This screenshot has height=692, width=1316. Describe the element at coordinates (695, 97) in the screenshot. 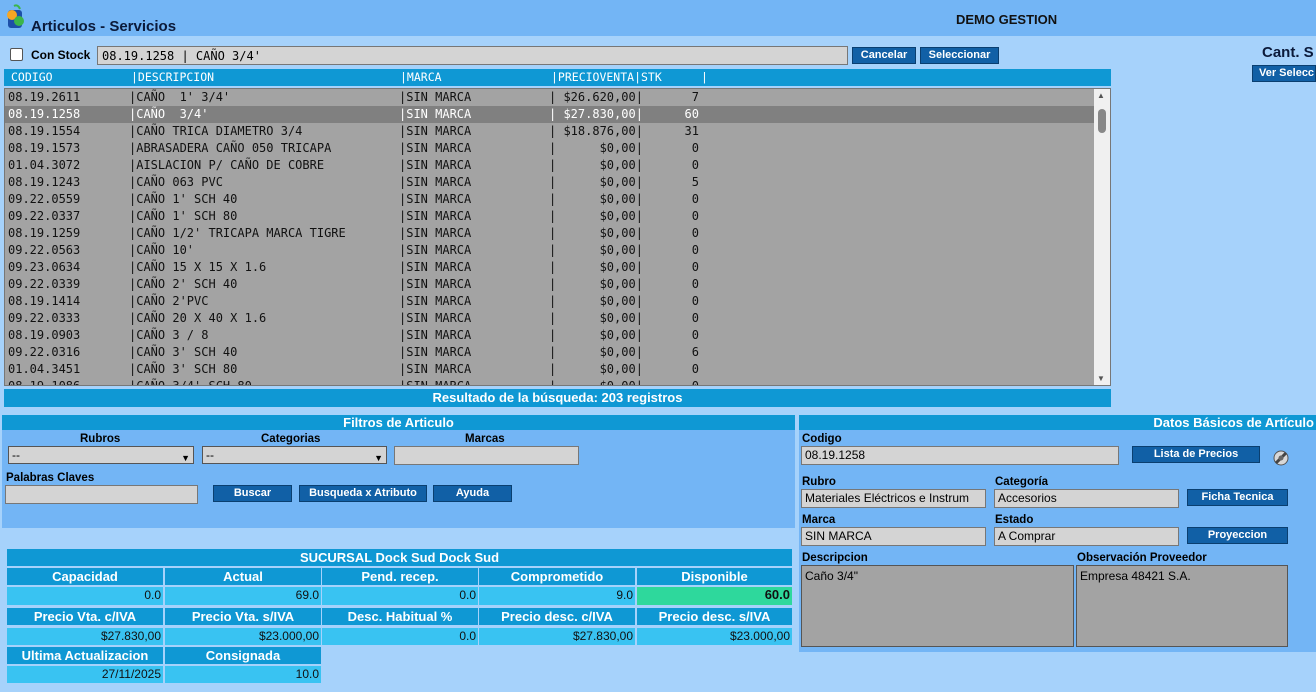

I see `list-cell-stk: 7` at that location.